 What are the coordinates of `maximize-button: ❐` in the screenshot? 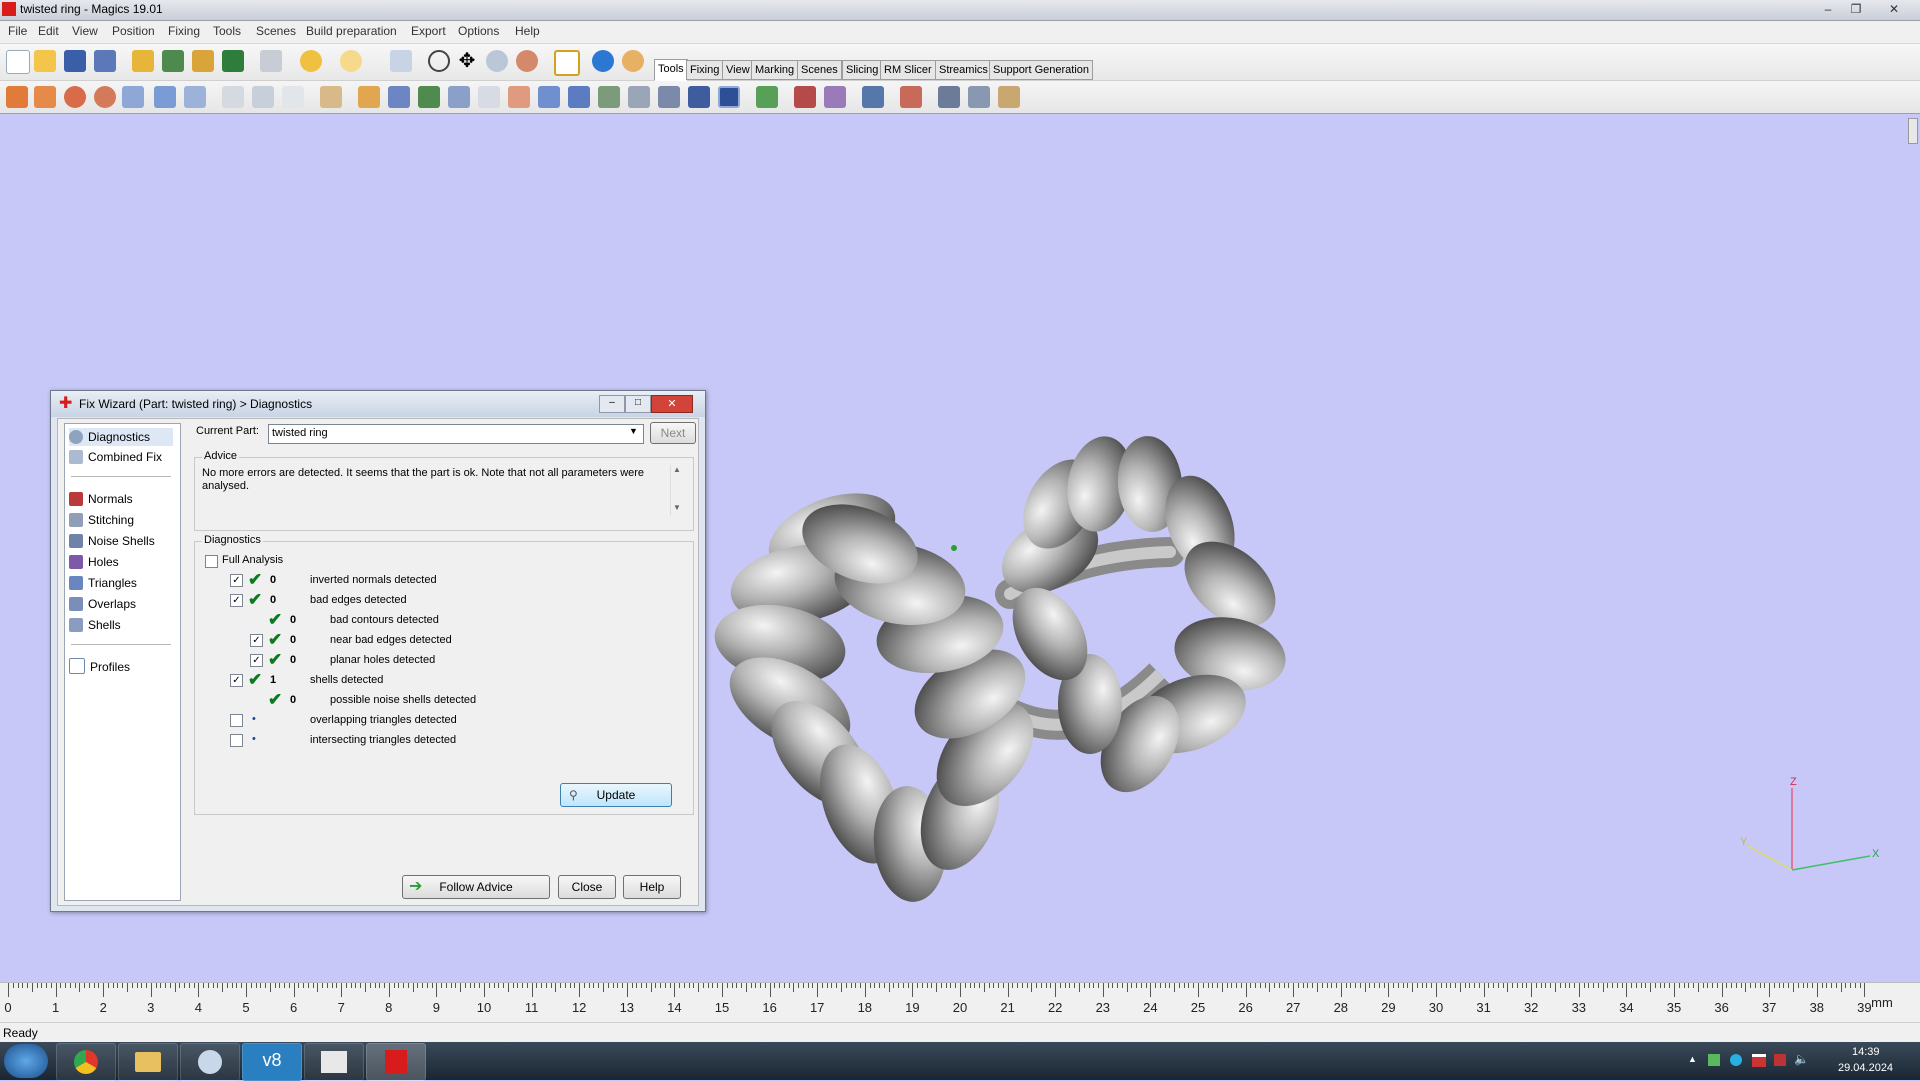 It's located at (1856, 9).